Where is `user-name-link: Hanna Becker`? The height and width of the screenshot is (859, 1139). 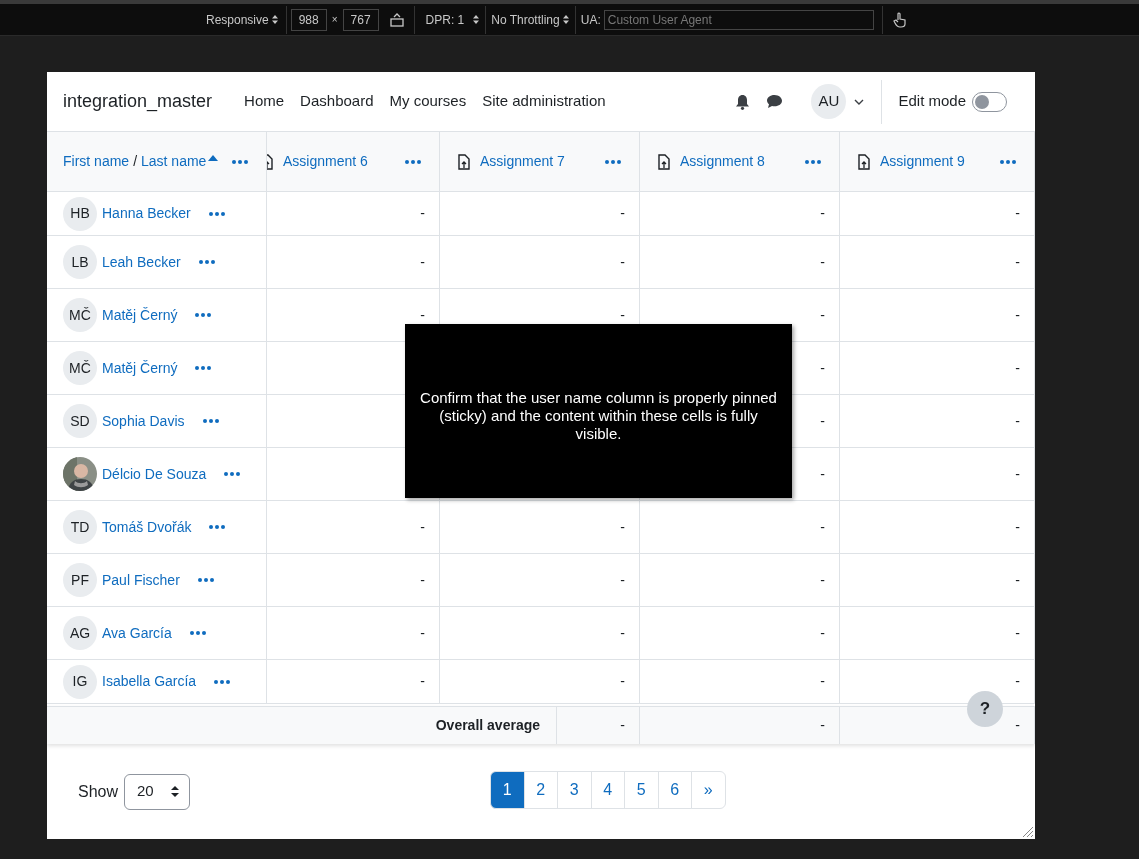 user-name-link: Hanna Becker is located at coordinates (146, 213).